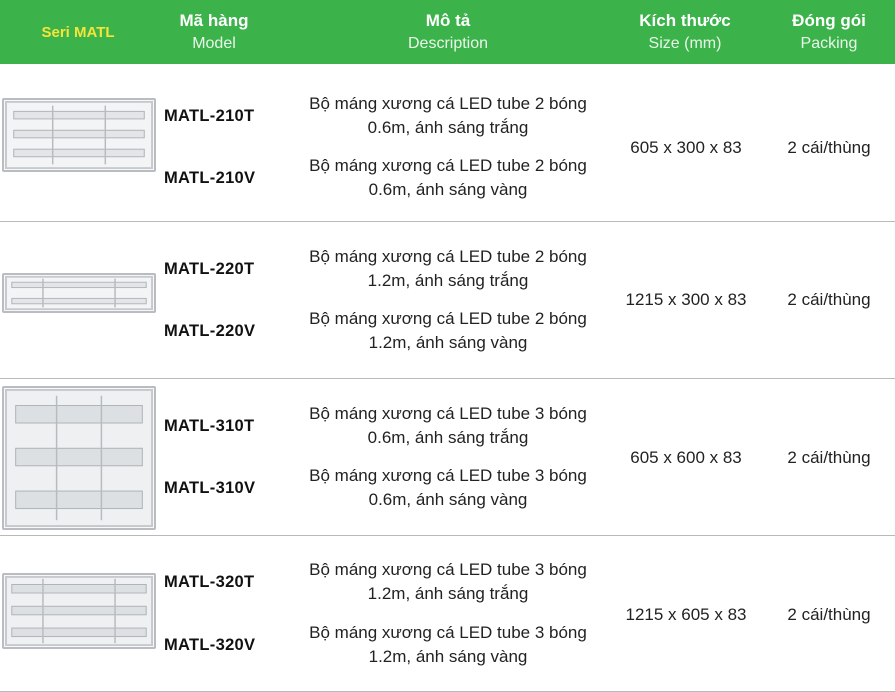 The width and height of the screenshot is (895, 692). I want to click on size-value: 605 x 600 x 83, so click(686, 457).